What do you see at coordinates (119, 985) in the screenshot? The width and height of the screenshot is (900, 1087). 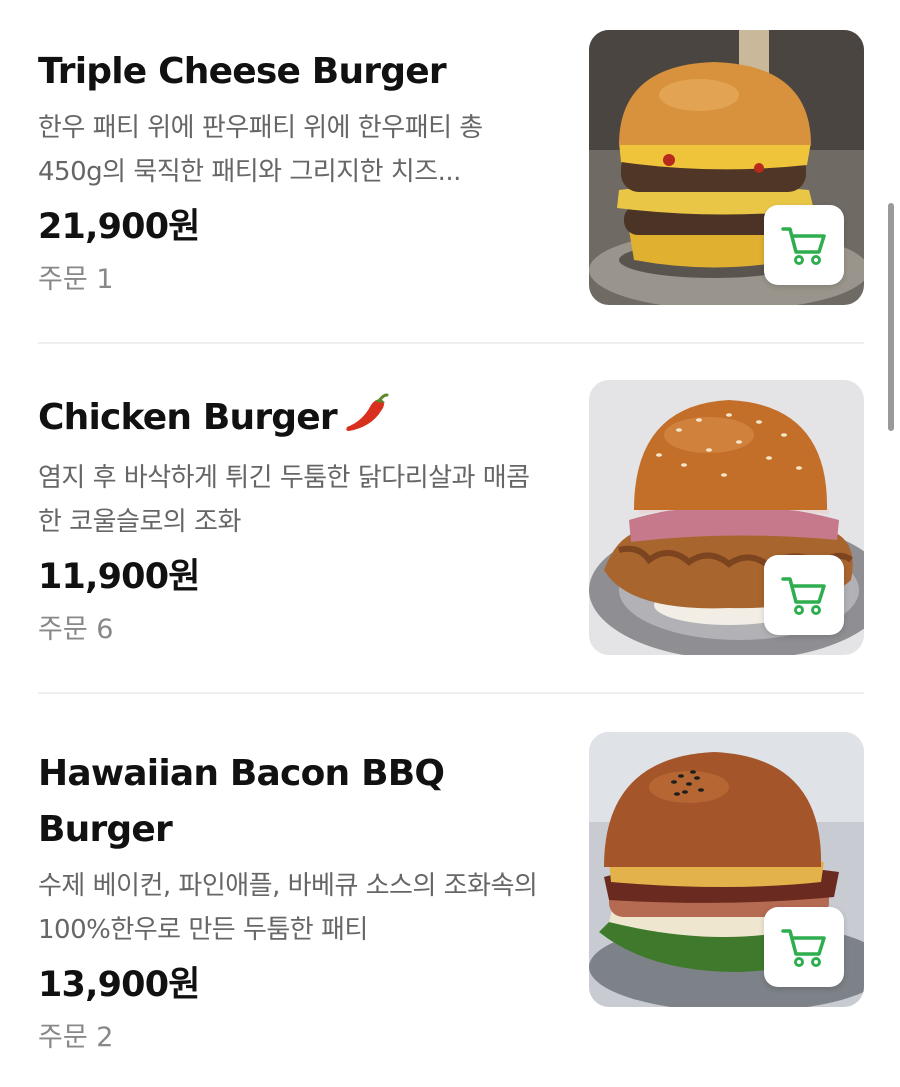 I see `menu-item-price: 13,900원` at bounding box center [119, 985].